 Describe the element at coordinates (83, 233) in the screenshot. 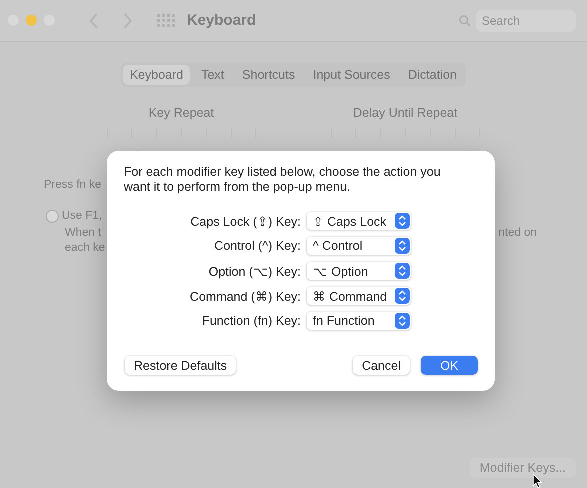

I see `description-text: When t` at that location.